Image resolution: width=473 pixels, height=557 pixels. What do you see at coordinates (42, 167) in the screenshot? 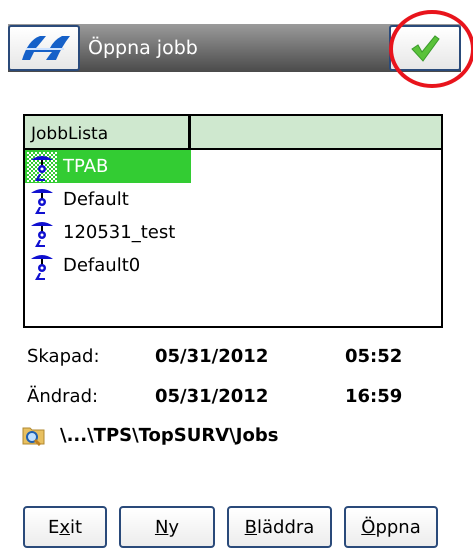
I see `job-icon` at bounding box center [42, 167].